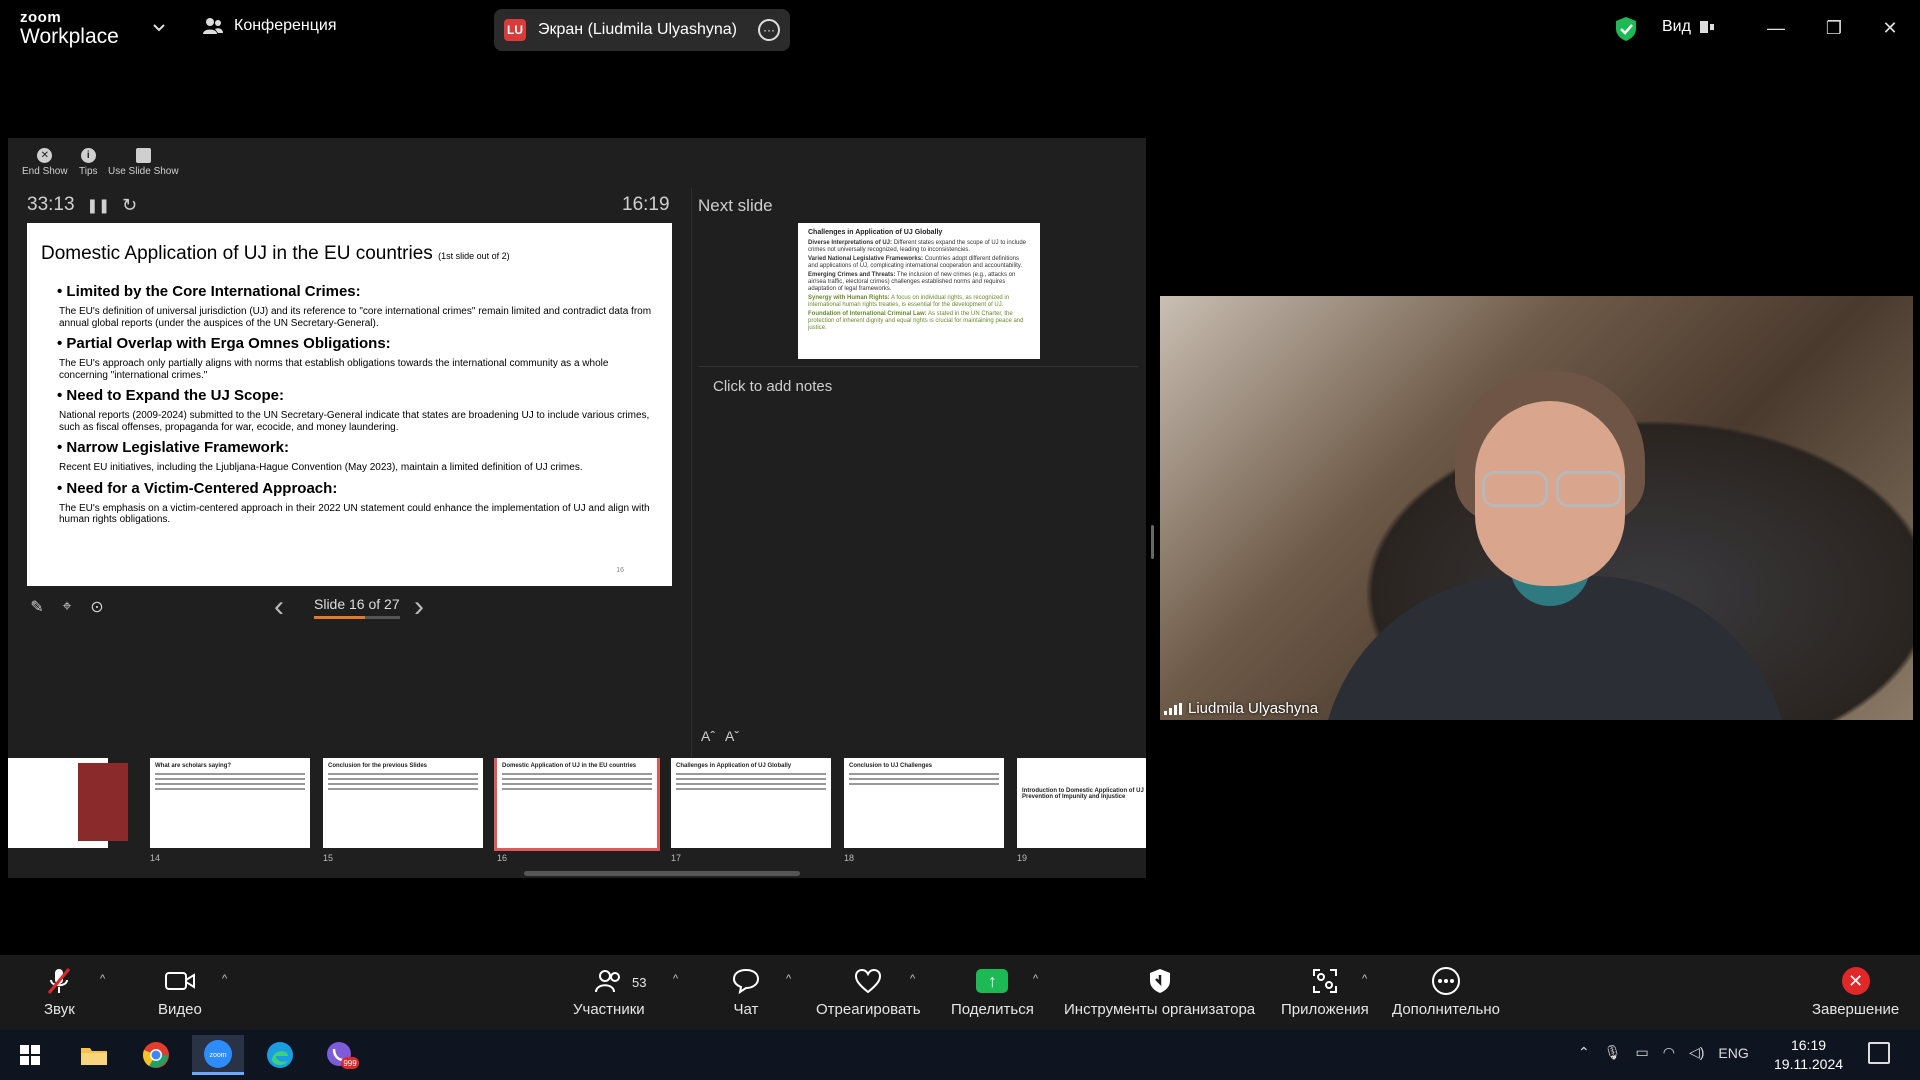 This screenshot has width=1920, height=1080. What do you see at coordinates (609, 1009) in the screenshot?
I see `participants-label: Участники` at bounding box center [609, 1009].